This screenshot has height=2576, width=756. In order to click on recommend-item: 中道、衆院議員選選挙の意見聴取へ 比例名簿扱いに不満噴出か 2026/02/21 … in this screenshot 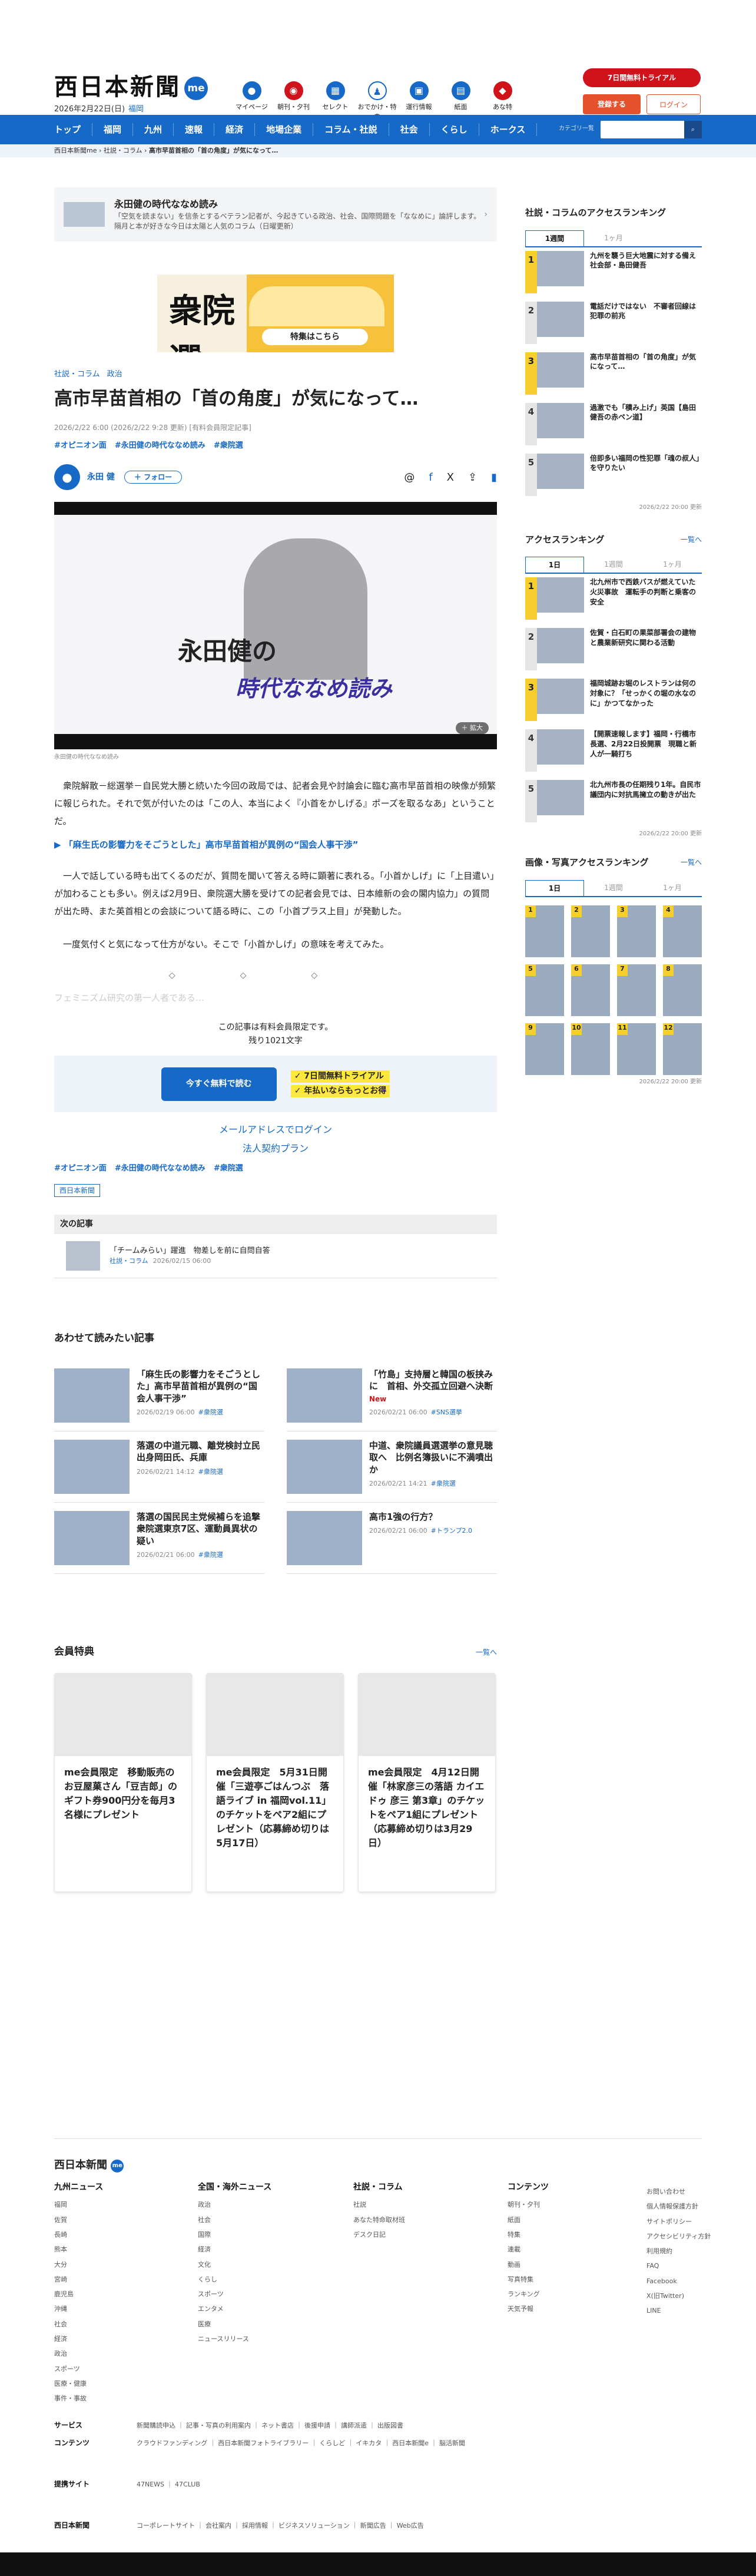, I will do `click(392, 1467)`.